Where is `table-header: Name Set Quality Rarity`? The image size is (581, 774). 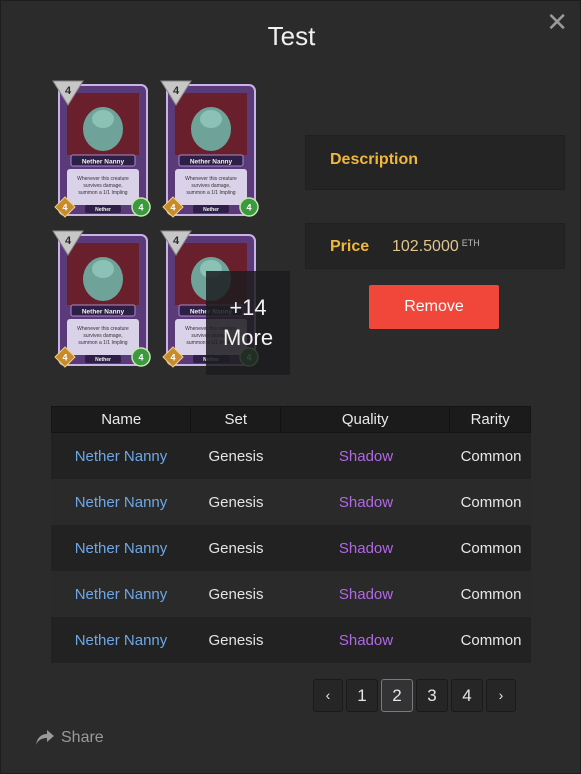
table-header: Name Set Quality Rarity is located at coordinates (291, 419).